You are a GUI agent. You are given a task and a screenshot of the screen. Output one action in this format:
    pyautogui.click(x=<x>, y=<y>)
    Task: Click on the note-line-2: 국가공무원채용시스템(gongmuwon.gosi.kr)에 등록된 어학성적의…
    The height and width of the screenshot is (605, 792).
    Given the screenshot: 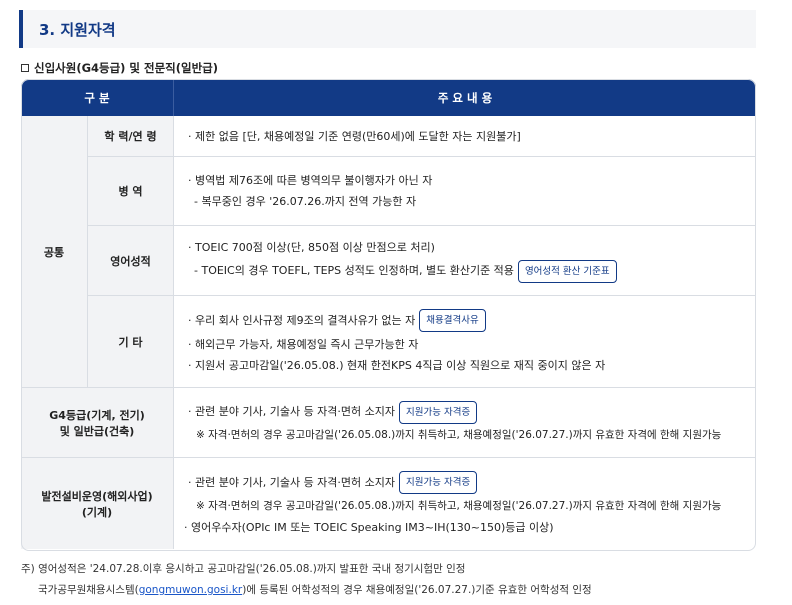 What is the action you would take?
    pyautogui.click(x=315, y=589)
    